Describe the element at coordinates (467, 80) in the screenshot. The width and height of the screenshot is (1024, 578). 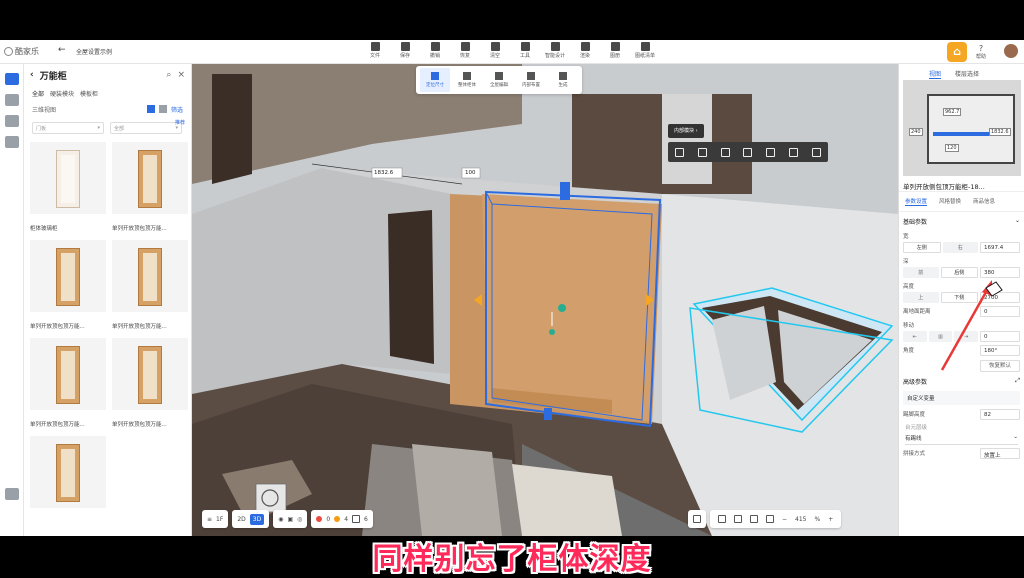
I see `tool-whole-cabinet: 整体柜体` at that location.